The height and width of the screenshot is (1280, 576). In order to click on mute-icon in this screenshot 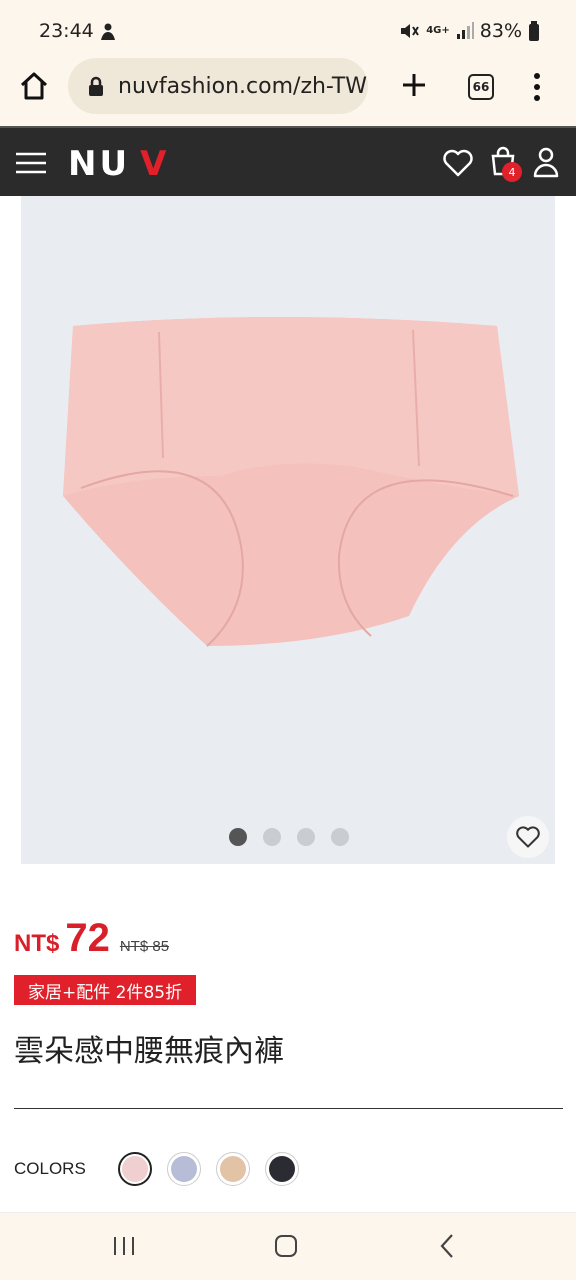, I will do `click(410, 31)`.